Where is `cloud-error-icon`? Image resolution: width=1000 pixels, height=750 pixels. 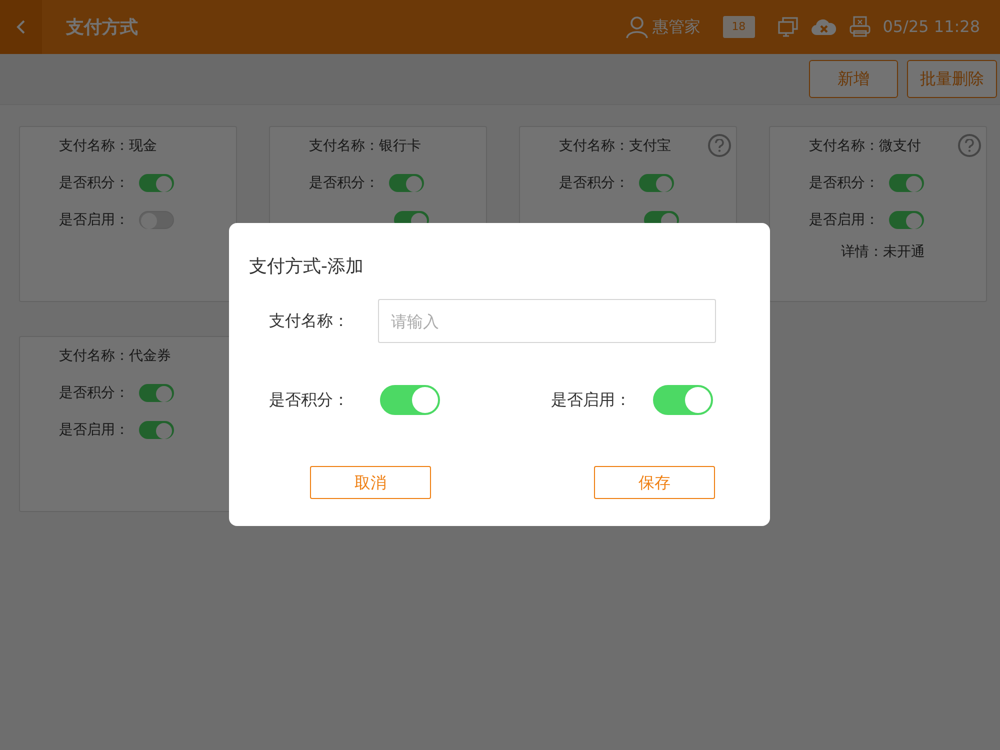
cloud-error-icon is located at coordinates (823, 27).